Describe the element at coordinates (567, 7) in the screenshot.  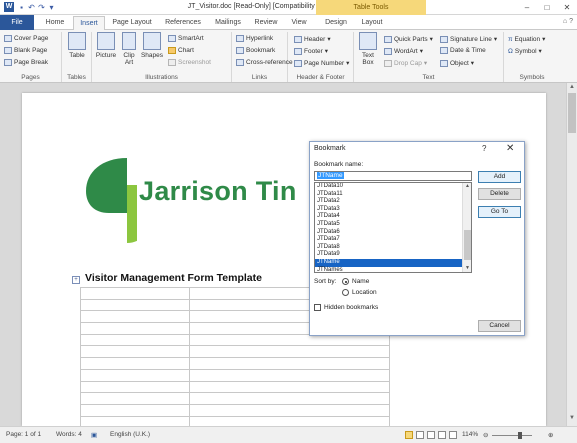
I see `close-window-icon: ✕` at that location.